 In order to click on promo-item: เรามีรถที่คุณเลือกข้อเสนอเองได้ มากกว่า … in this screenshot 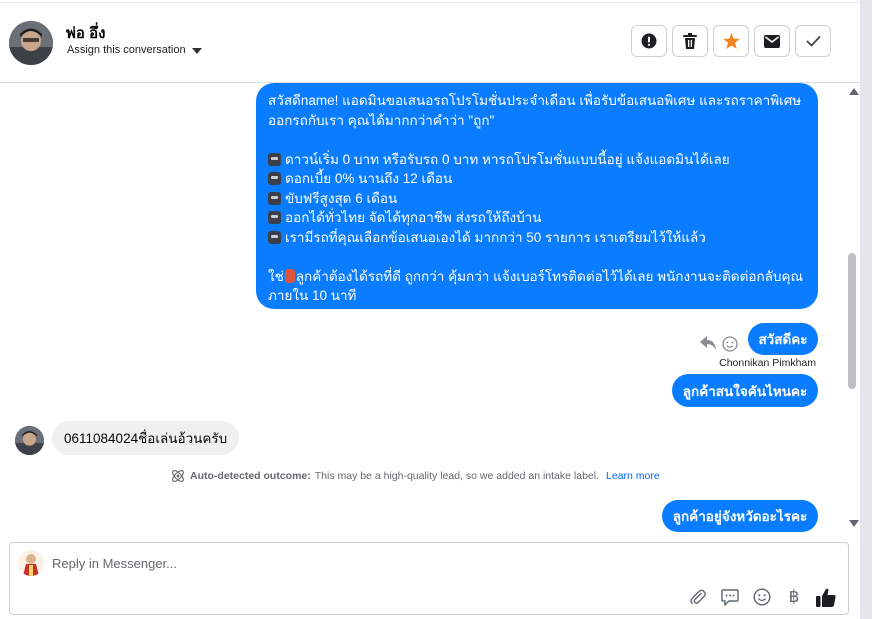, I will do `click(537, 238)`.